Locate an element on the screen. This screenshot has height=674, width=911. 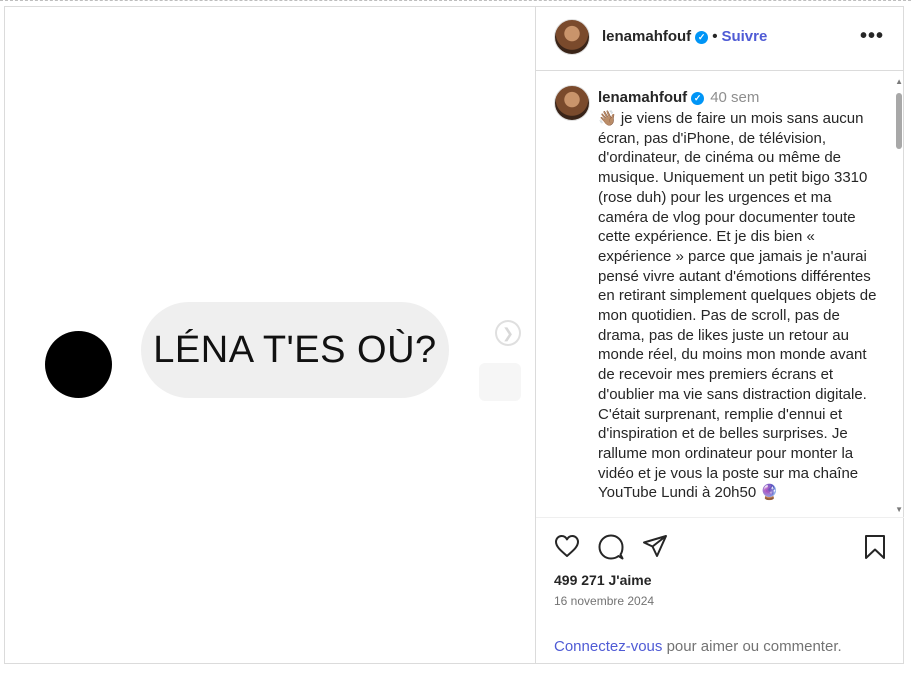
profile-avatar is located at coordinates (572, 37).